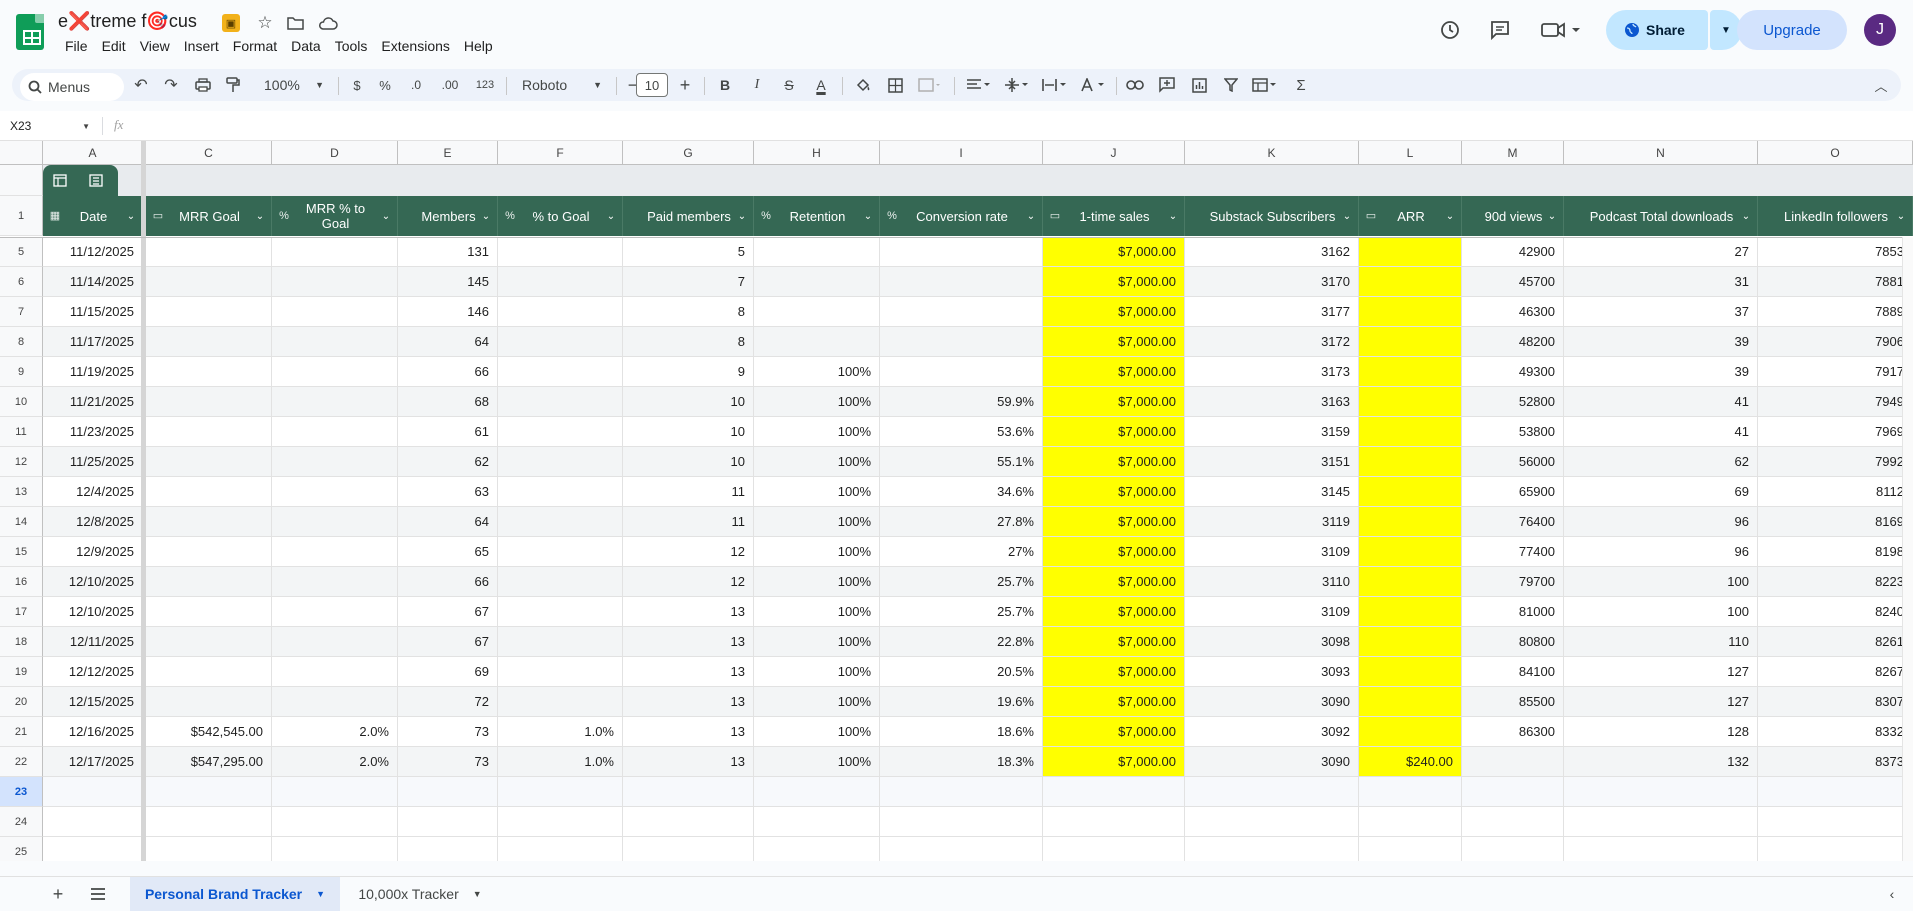 This screenshot has width=1913, height=911. I want to click on table-column-header: ▭ MRR Goal ⌄, so click(209, 216).